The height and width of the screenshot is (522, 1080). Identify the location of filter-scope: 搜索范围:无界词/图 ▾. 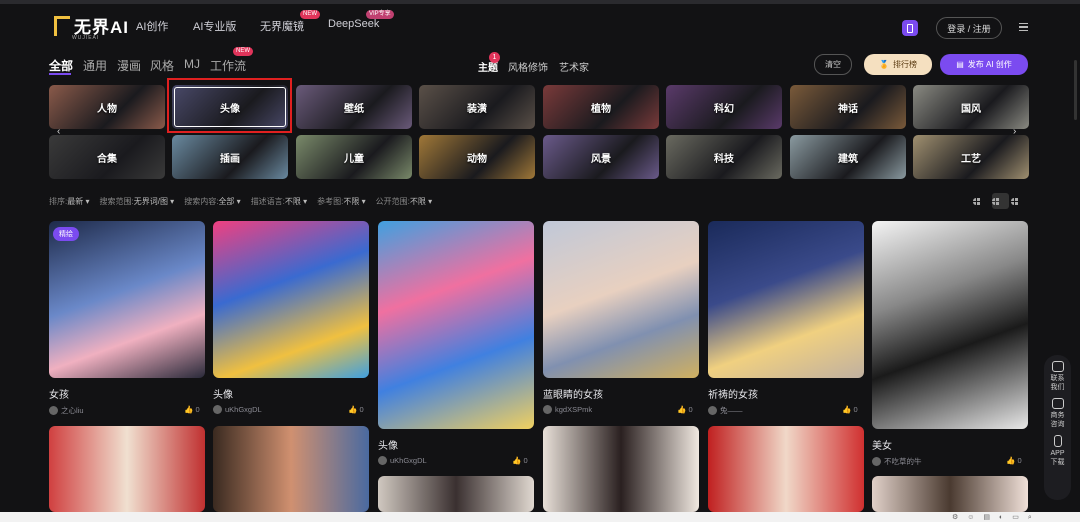
(136, 201).